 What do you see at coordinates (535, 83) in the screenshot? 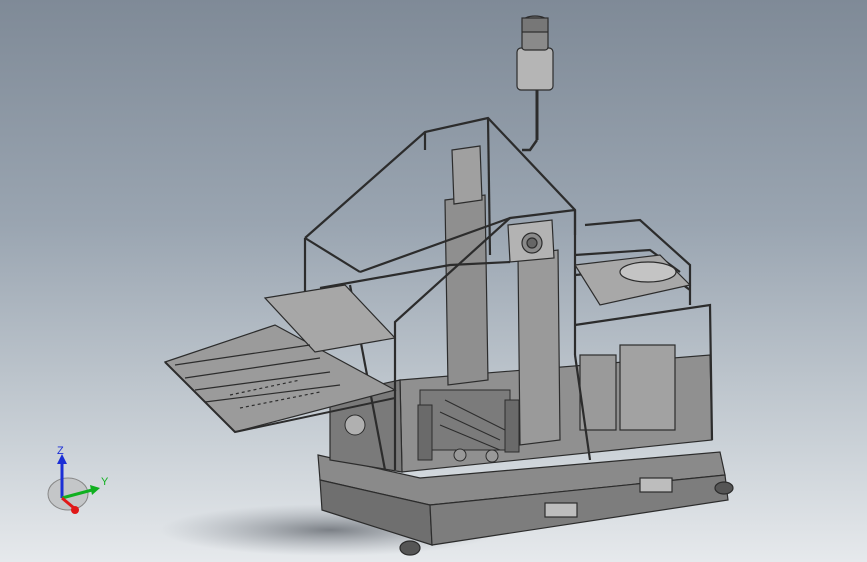
I see `overhead-actuator` at bounding box center [535, 83].